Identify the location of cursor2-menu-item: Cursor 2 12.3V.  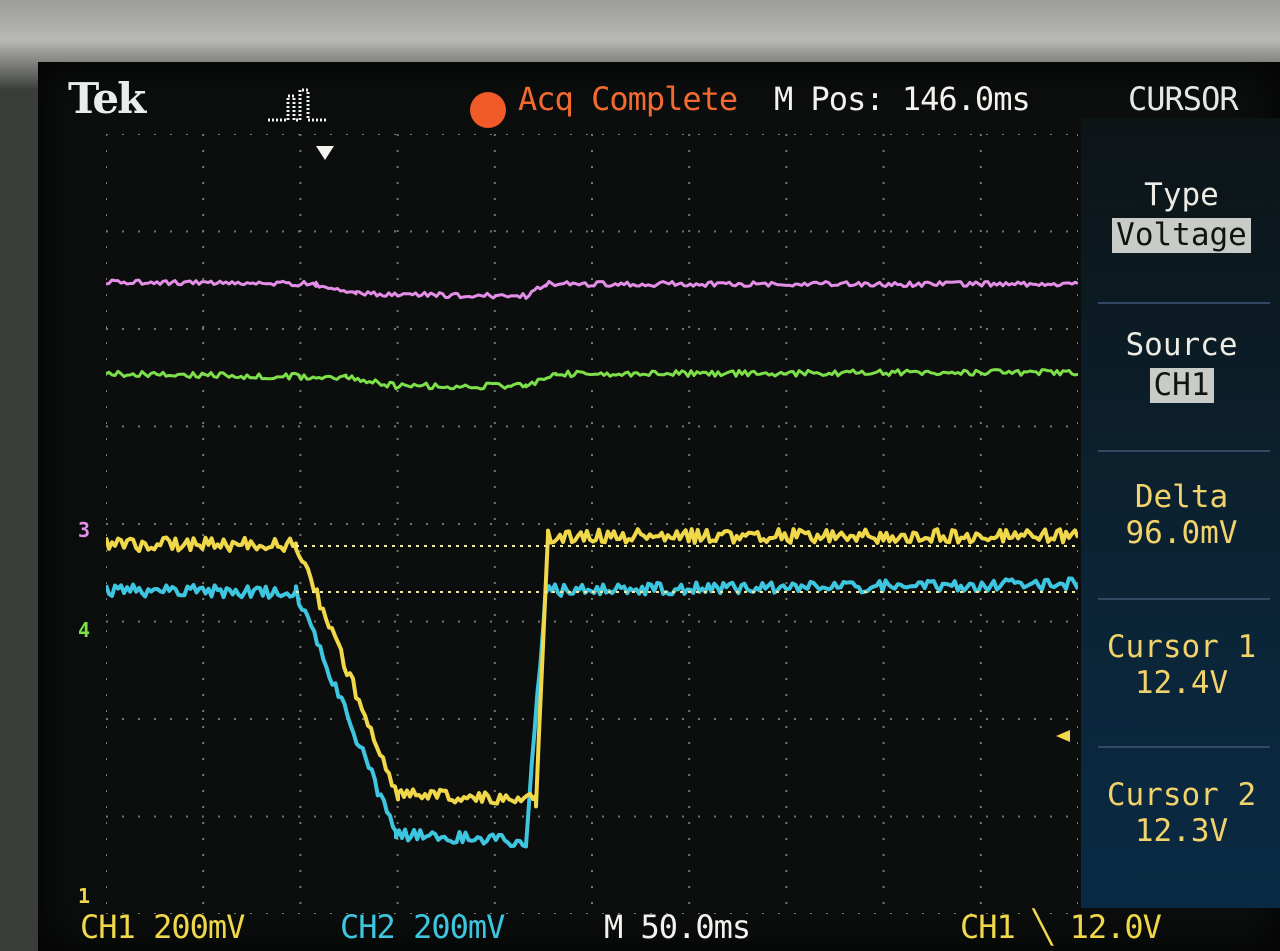
(1181, 813).